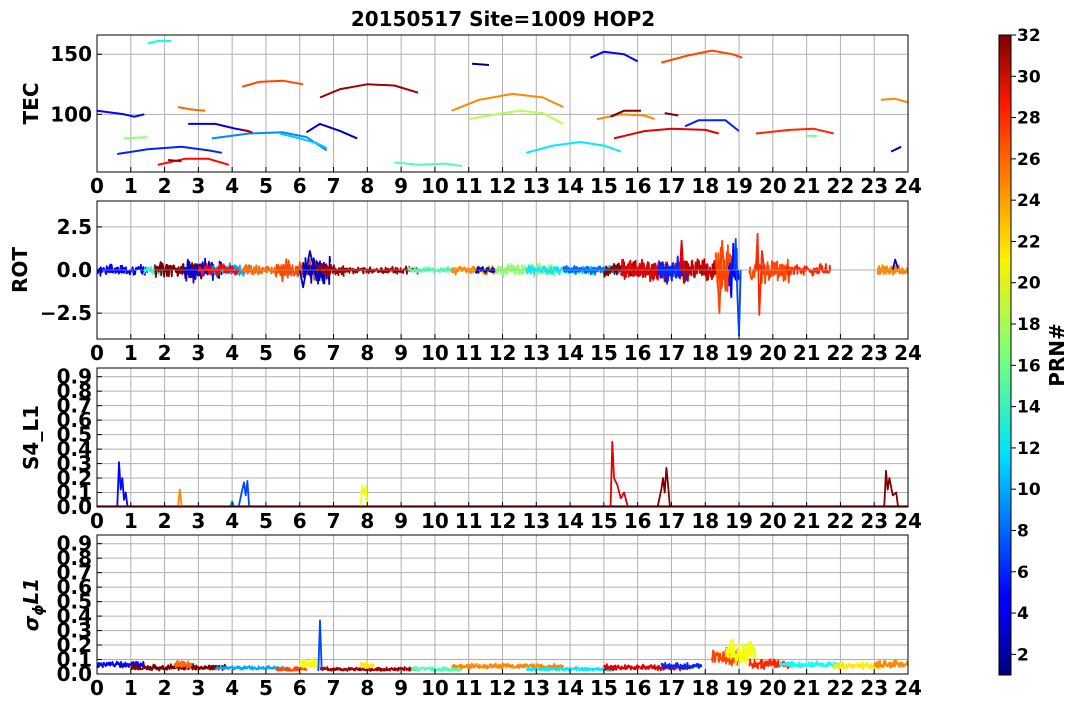  I want to click on y-tick-label: 150, so click(71, 54).